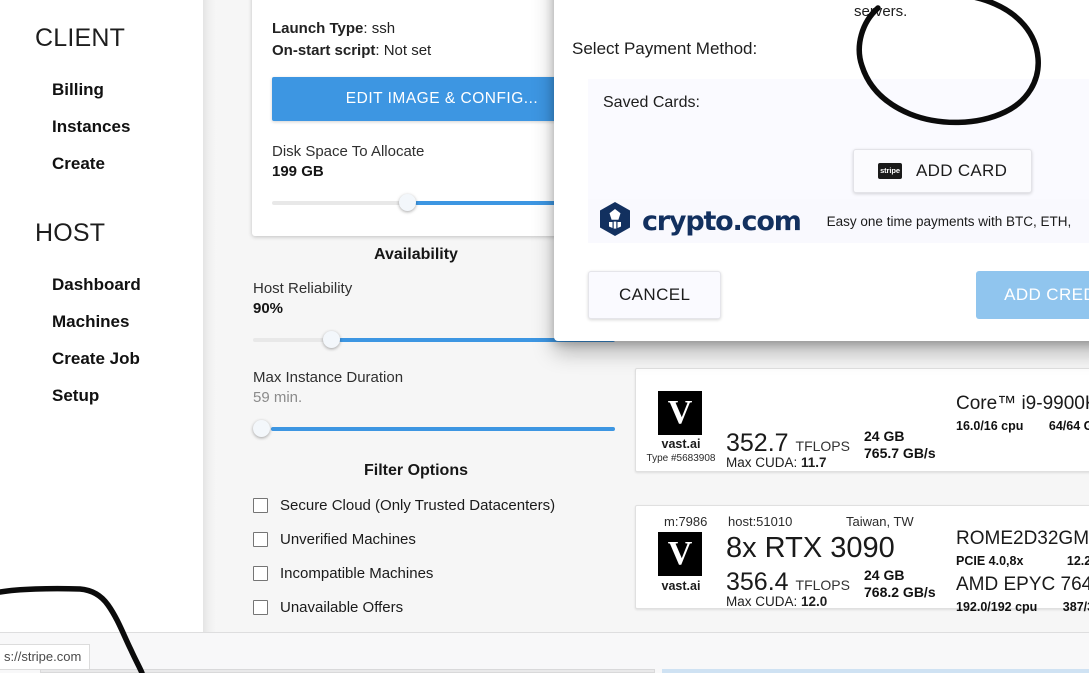 This screenshot has height=673, width=1089. I want to click on offer-cpu-sub: 192.0/192 cpu 387/387, so click(1022, 607).